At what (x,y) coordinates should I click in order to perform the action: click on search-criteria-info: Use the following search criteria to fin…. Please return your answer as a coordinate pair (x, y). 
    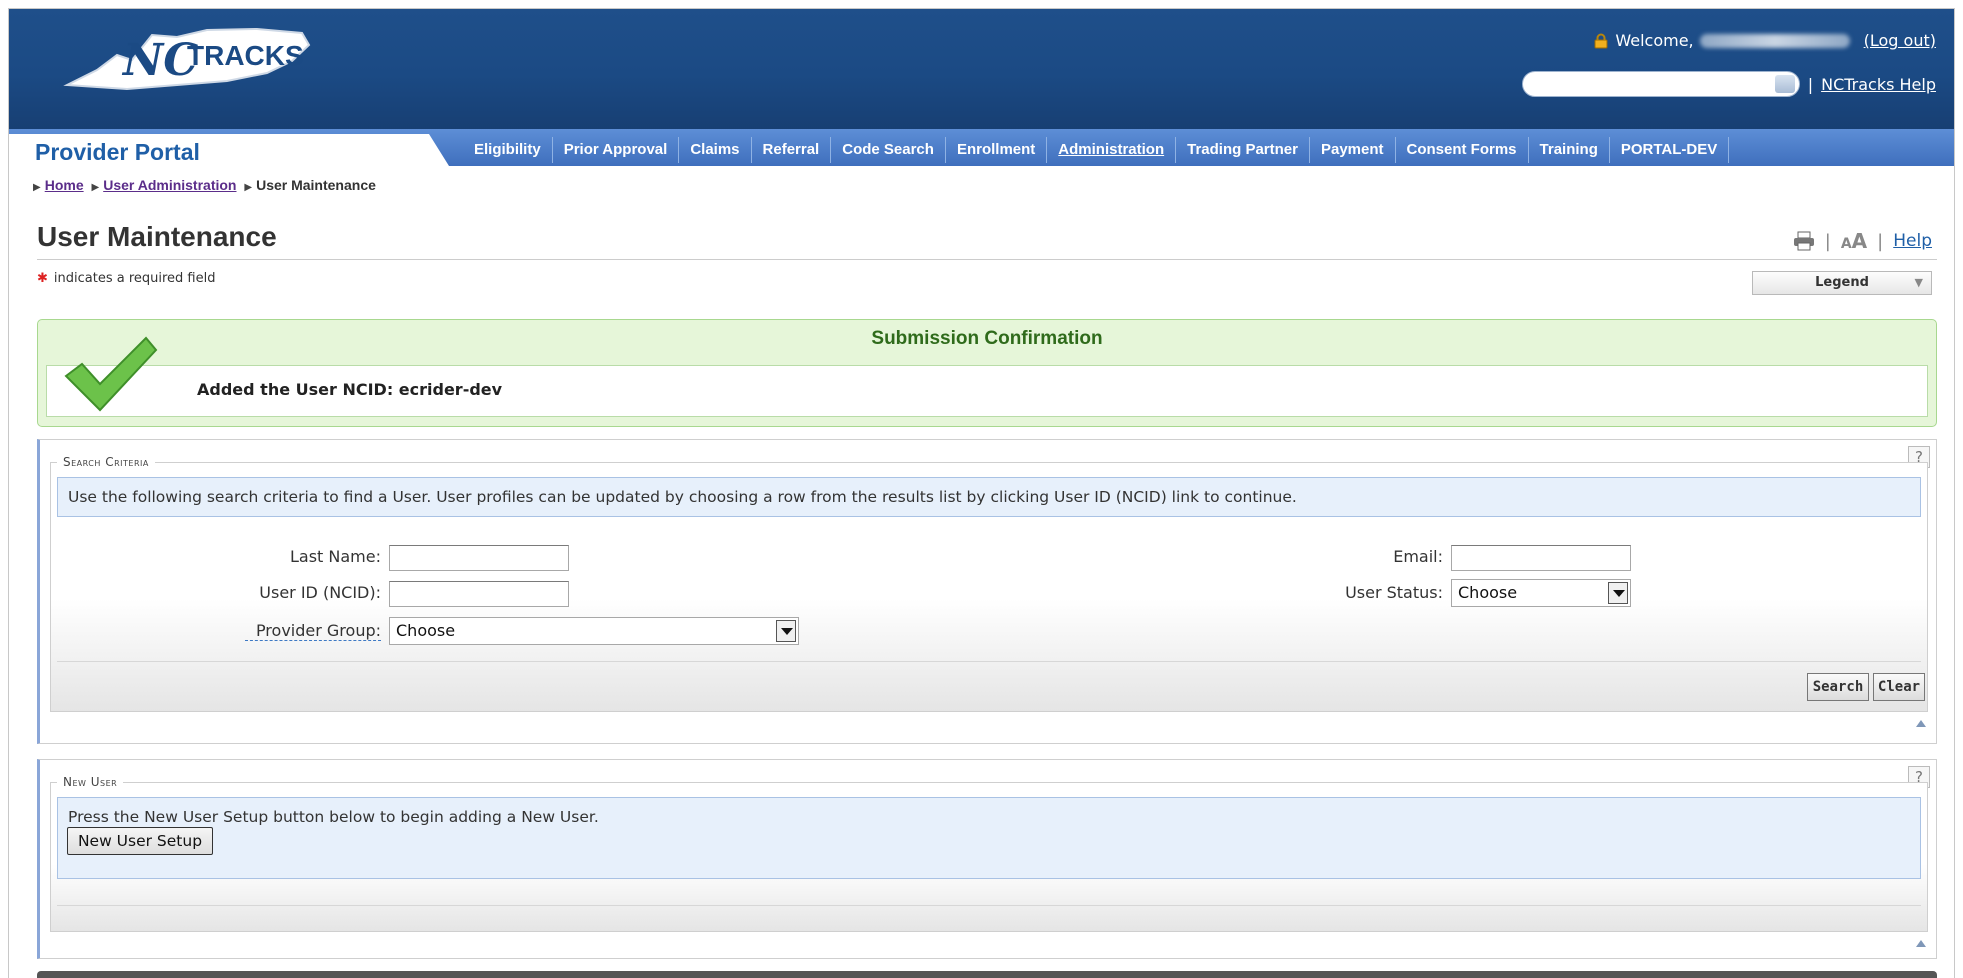
    Looking at the image, I should click on (989, 497).